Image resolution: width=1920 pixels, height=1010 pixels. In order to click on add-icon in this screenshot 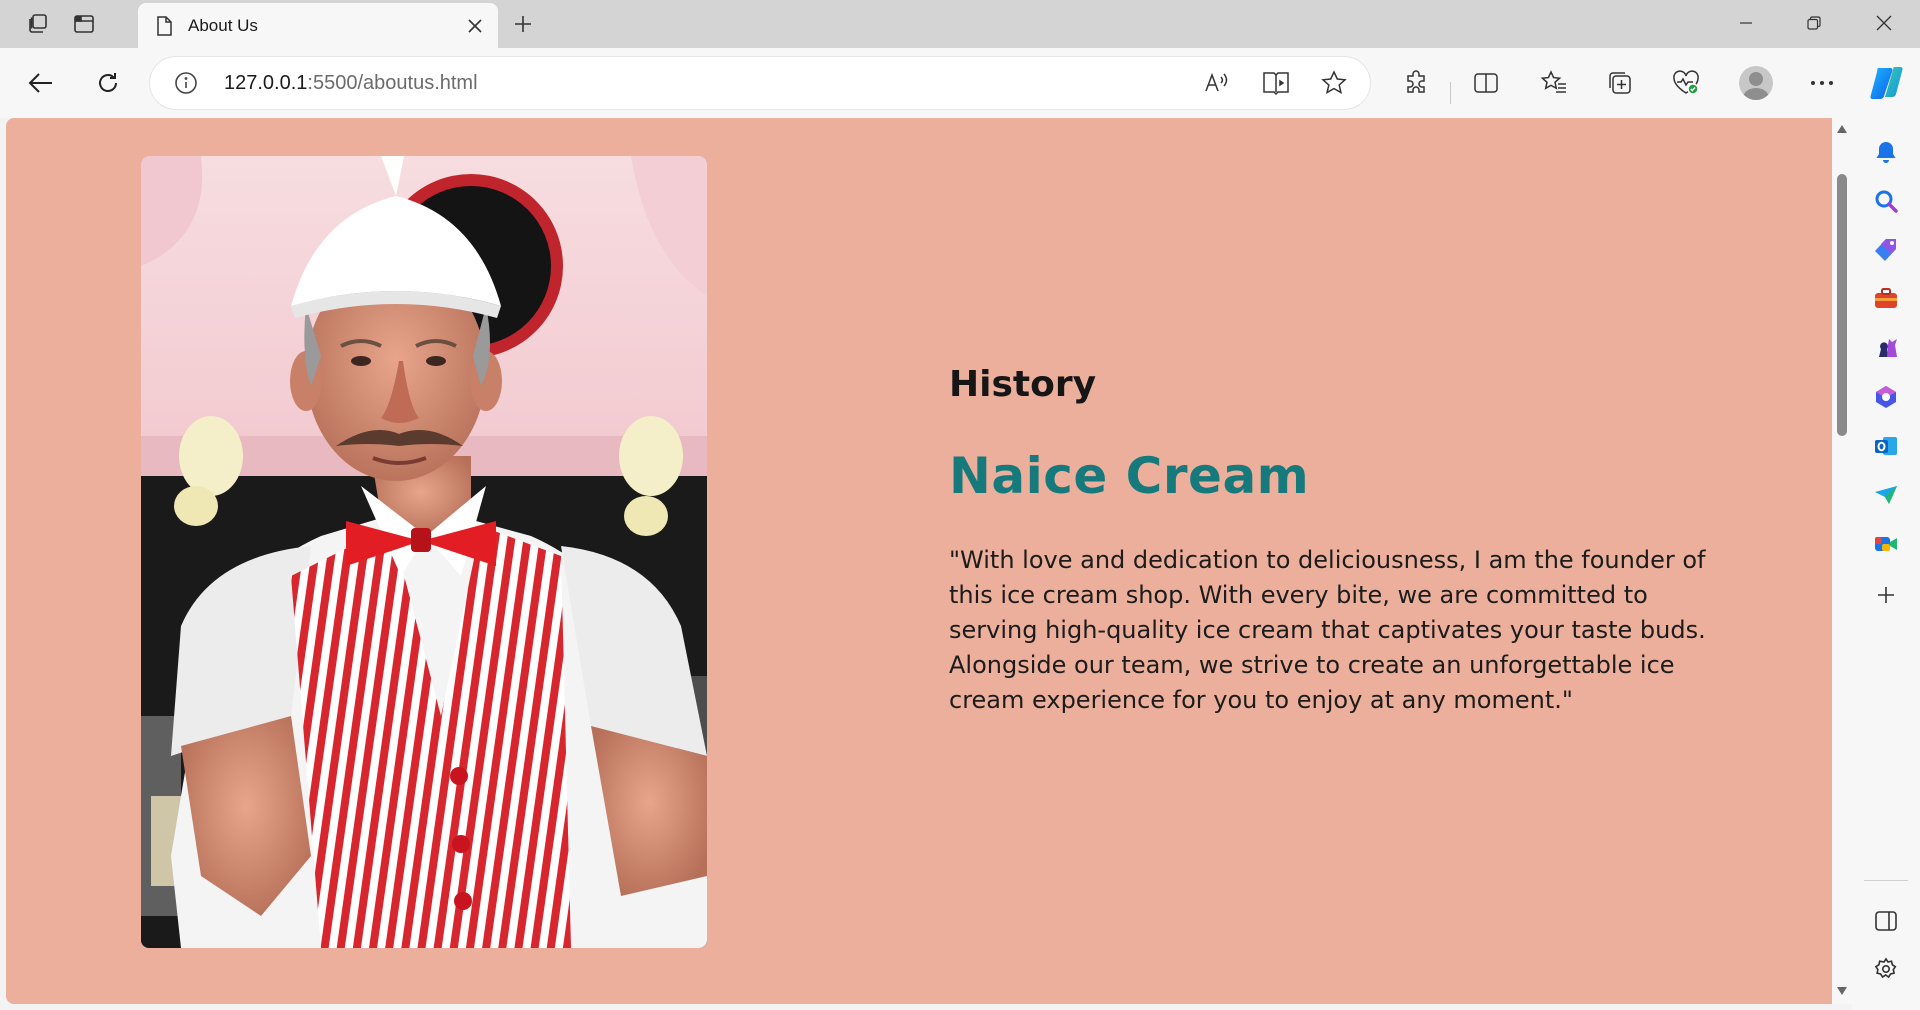, I will do `click(1886, 595)`.